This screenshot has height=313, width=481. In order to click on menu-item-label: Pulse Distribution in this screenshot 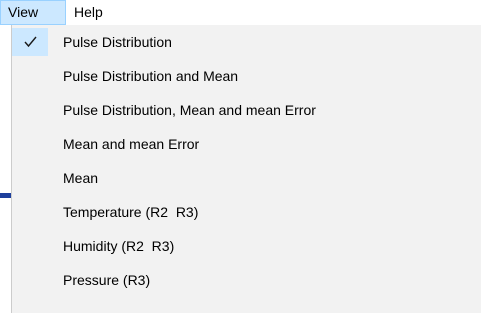, I will do `click(117, 42)`.